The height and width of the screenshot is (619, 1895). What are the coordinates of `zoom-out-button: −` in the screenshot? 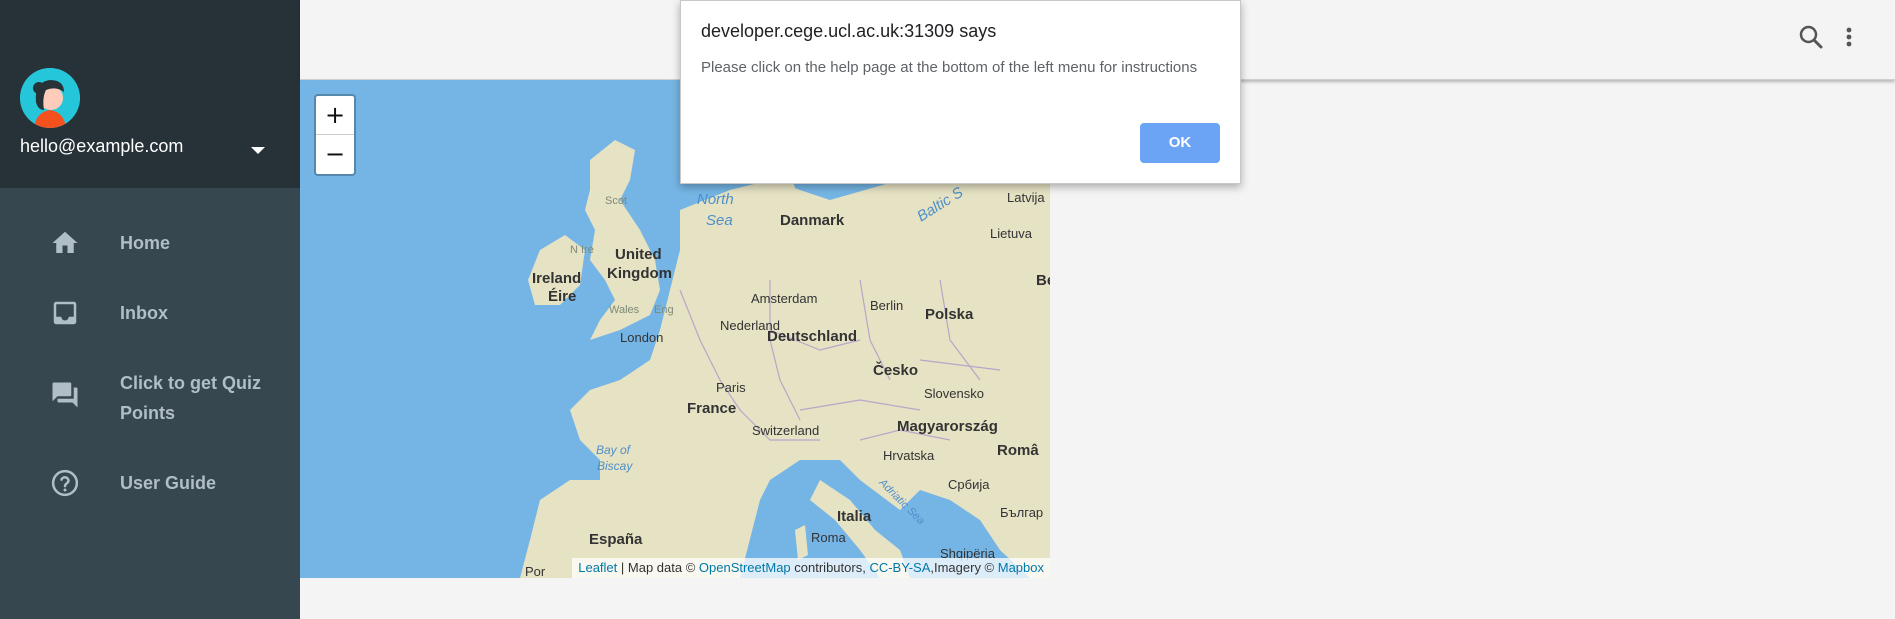 It's located at (335, 154).